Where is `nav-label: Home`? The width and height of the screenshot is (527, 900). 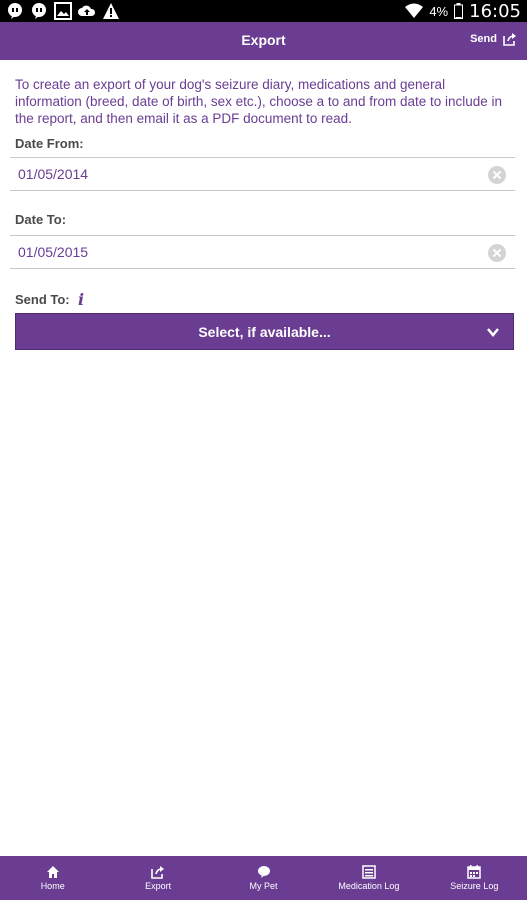 nav-label: Home is located at coordinates (52, 886).